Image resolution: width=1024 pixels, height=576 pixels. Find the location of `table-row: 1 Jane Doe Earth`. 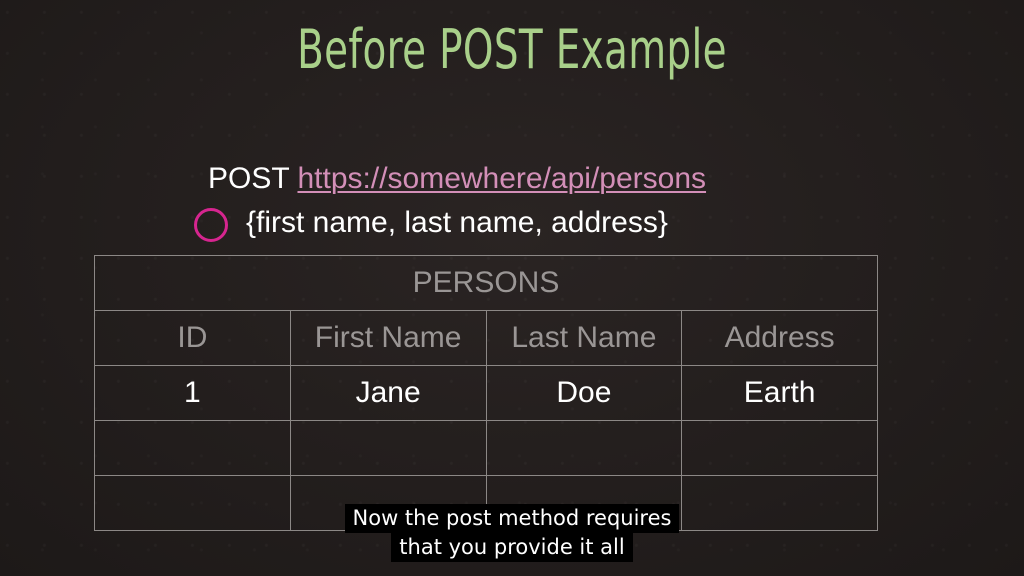

table-row: 1 Jane Doe Earth is located at coordinates (486, 393).